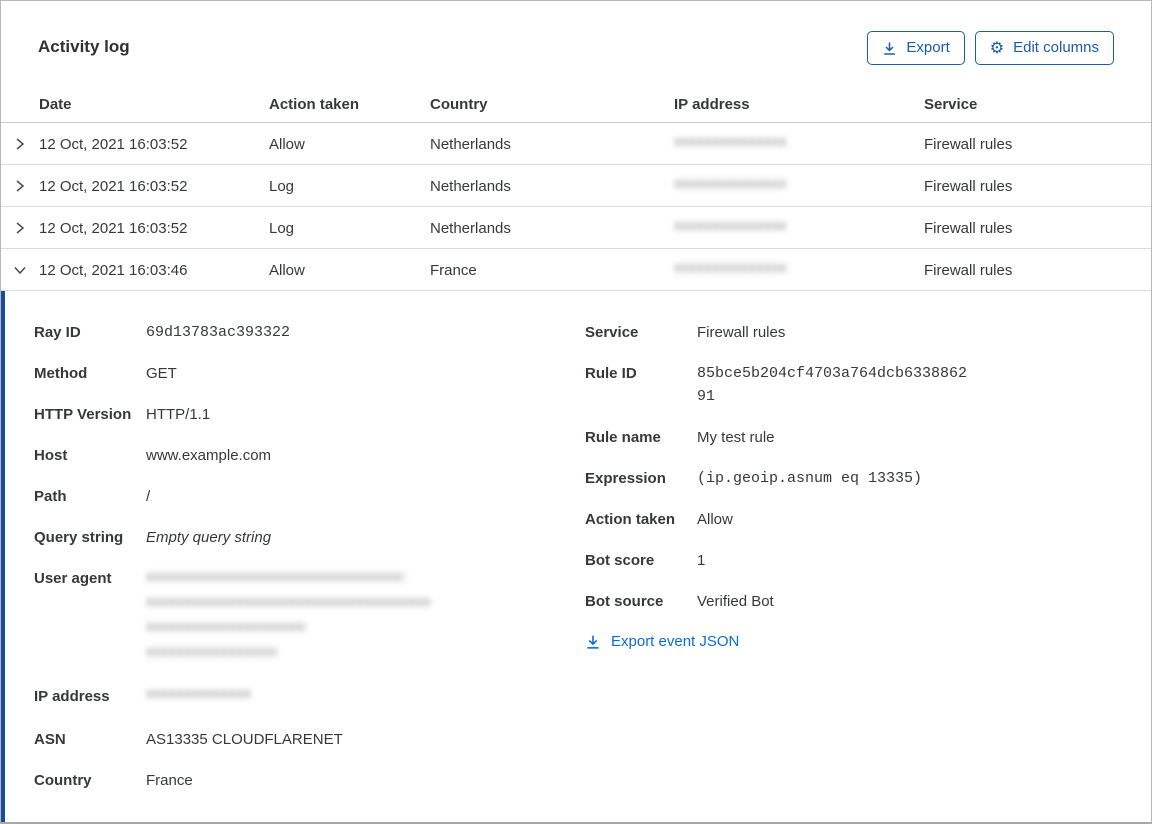  I want to click on edit-columns-button-label: Edit columns, so click(1056, 47).